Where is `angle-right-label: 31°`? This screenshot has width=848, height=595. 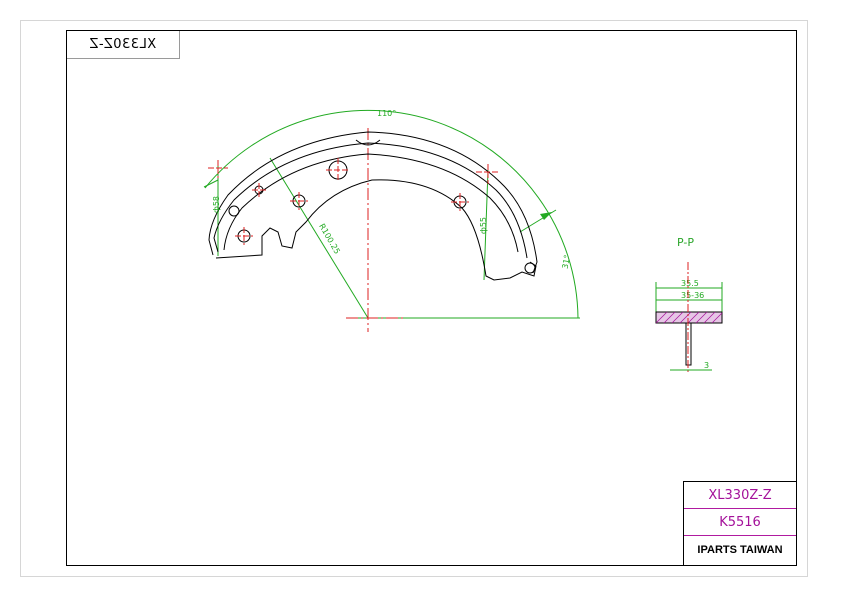
angle-right-label: 31° is located at coordinates (566, 262).